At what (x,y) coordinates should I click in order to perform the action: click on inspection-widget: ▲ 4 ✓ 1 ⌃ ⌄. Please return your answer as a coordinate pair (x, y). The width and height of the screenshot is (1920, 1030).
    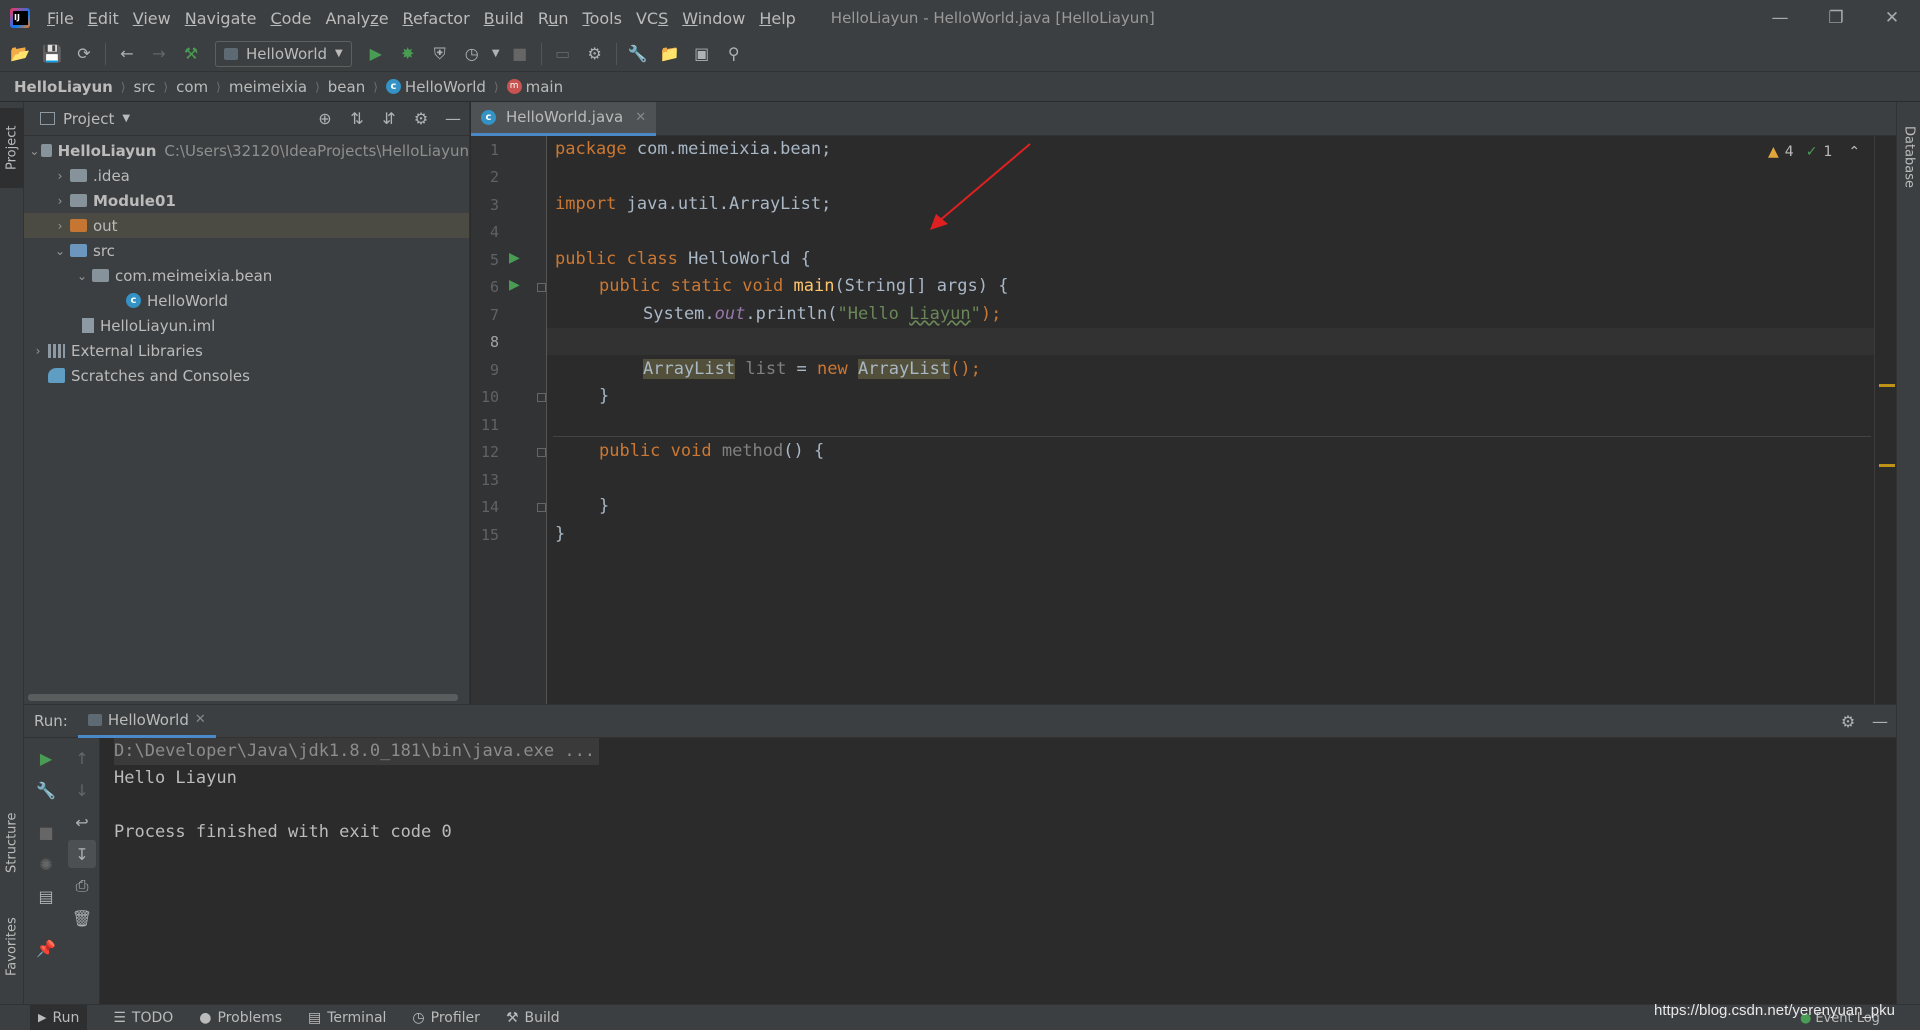
    Looking at the image, I should click on (1828, 152).